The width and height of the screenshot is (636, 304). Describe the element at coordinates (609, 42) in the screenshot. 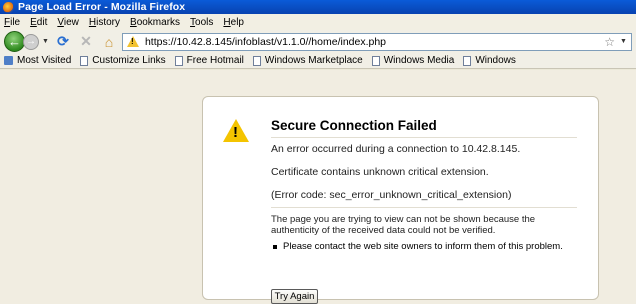

I see `bookmark-star-icon: ☆` at that location.